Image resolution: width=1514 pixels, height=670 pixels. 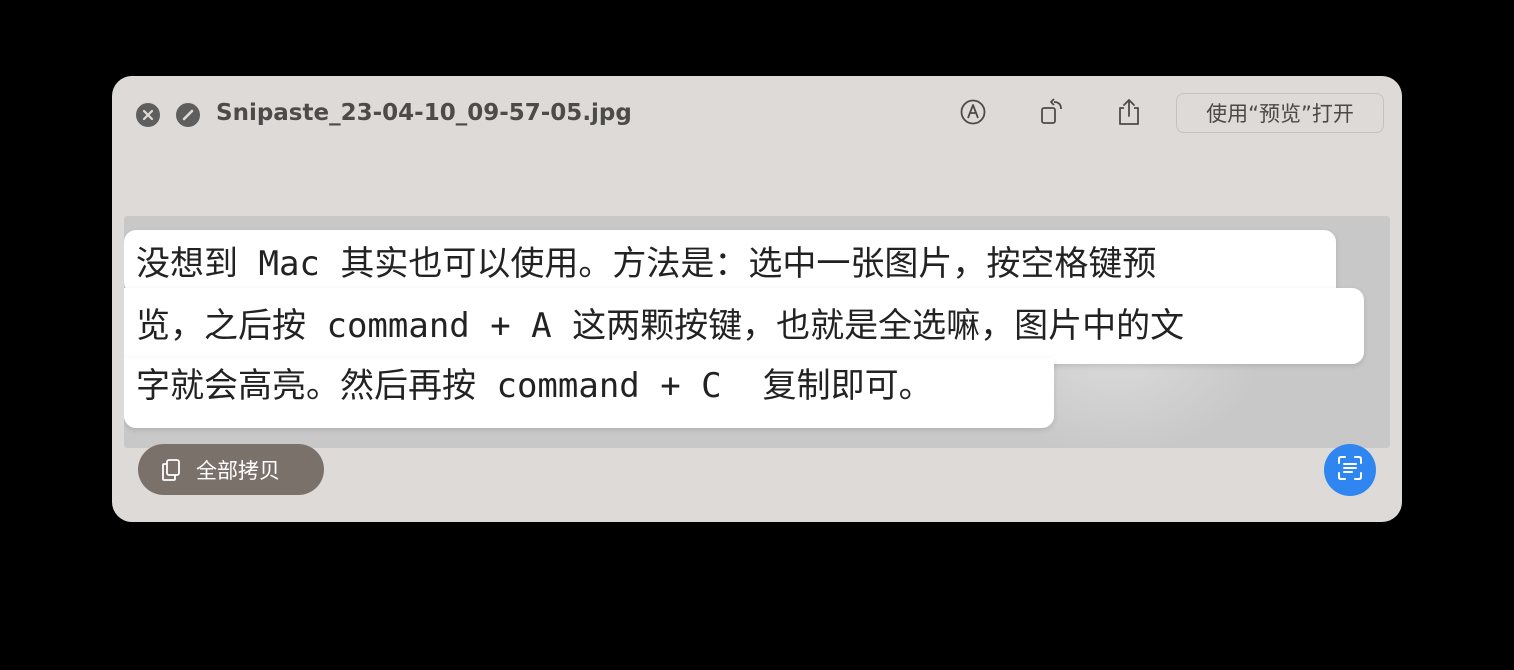 I want to click on ocr-text-line: 览，之后按 command + A 这两颗按键，也就是全选嘛，图片中的文, so click(x=660, y=326).